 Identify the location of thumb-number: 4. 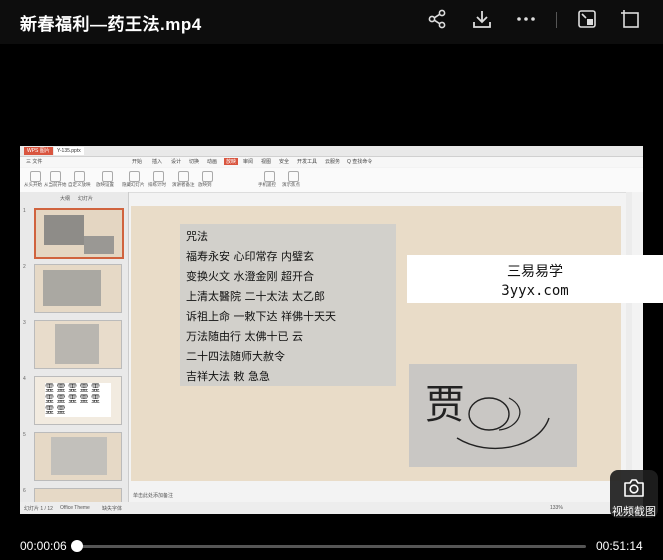
(24, 379).